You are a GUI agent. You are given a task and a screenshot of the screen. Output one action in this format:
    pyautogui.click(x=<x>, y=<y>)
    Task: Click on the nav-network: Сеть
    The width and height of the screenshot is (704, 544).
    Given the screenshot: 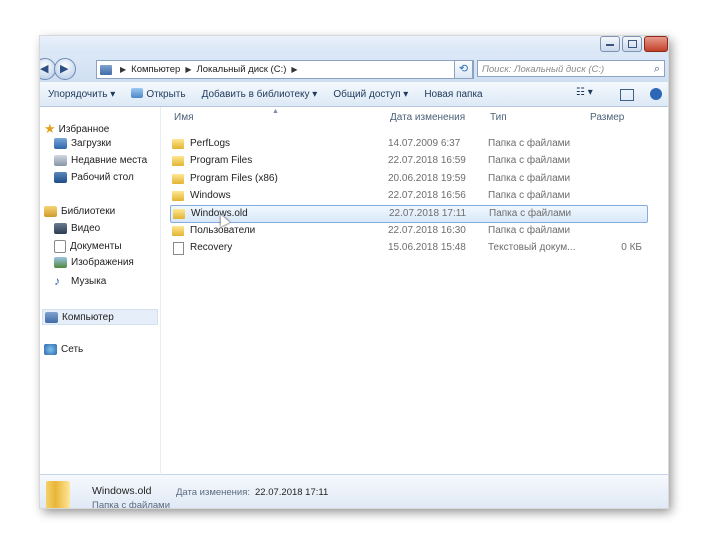 What is the action you would take?
    pyautogui.click(x=63, y=349)
    